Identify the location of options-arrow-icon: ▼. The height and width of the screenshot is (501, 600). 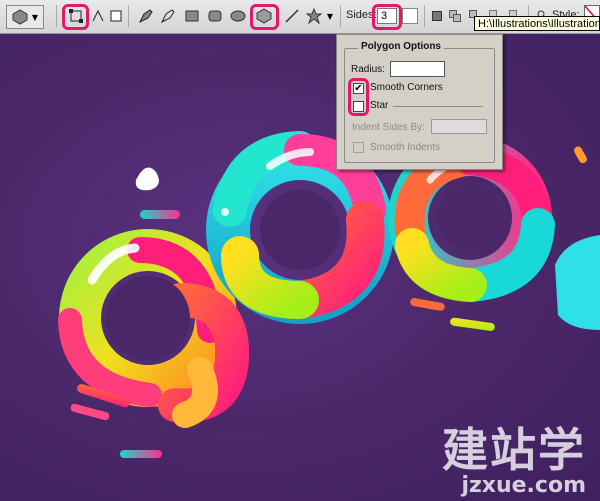
(330, 16).